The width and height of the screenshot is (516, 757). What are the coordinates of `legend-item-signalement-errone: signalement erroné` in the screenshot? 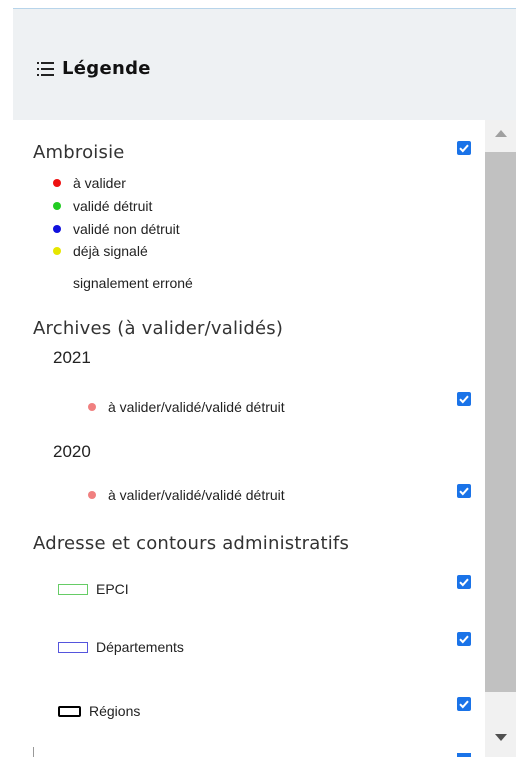 It's located at (123, 283).